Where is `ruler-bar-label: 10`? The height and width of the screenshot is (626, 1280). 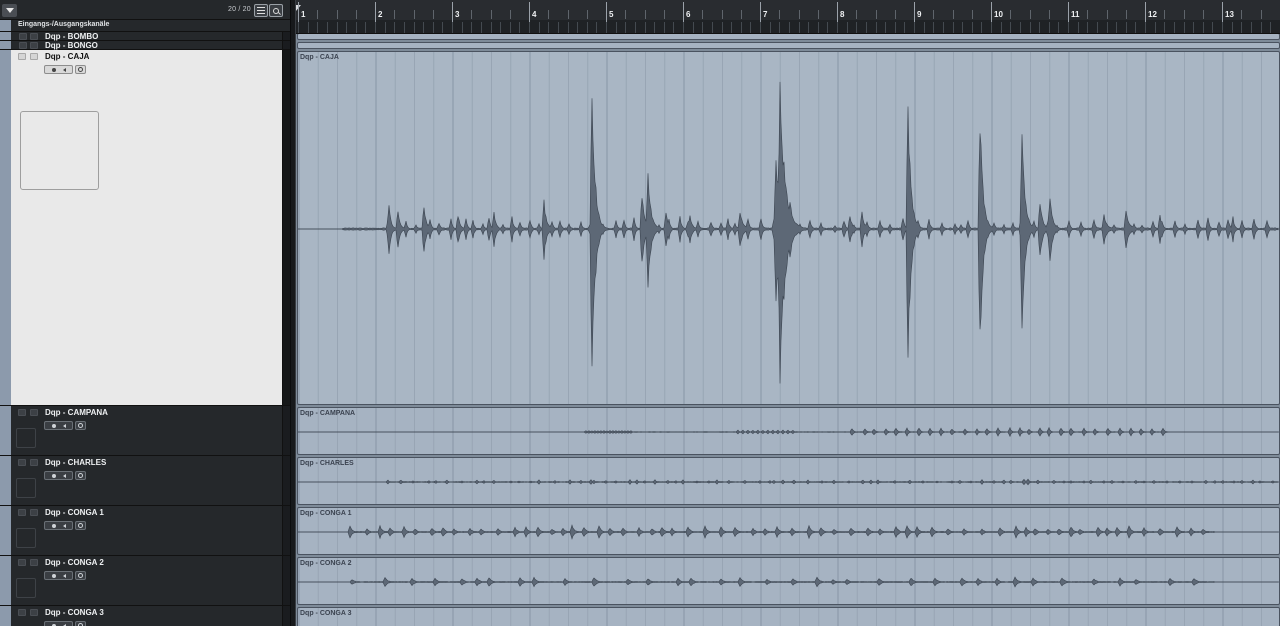 ruler-bar-label: 10 is located at coordinates (998, 14).